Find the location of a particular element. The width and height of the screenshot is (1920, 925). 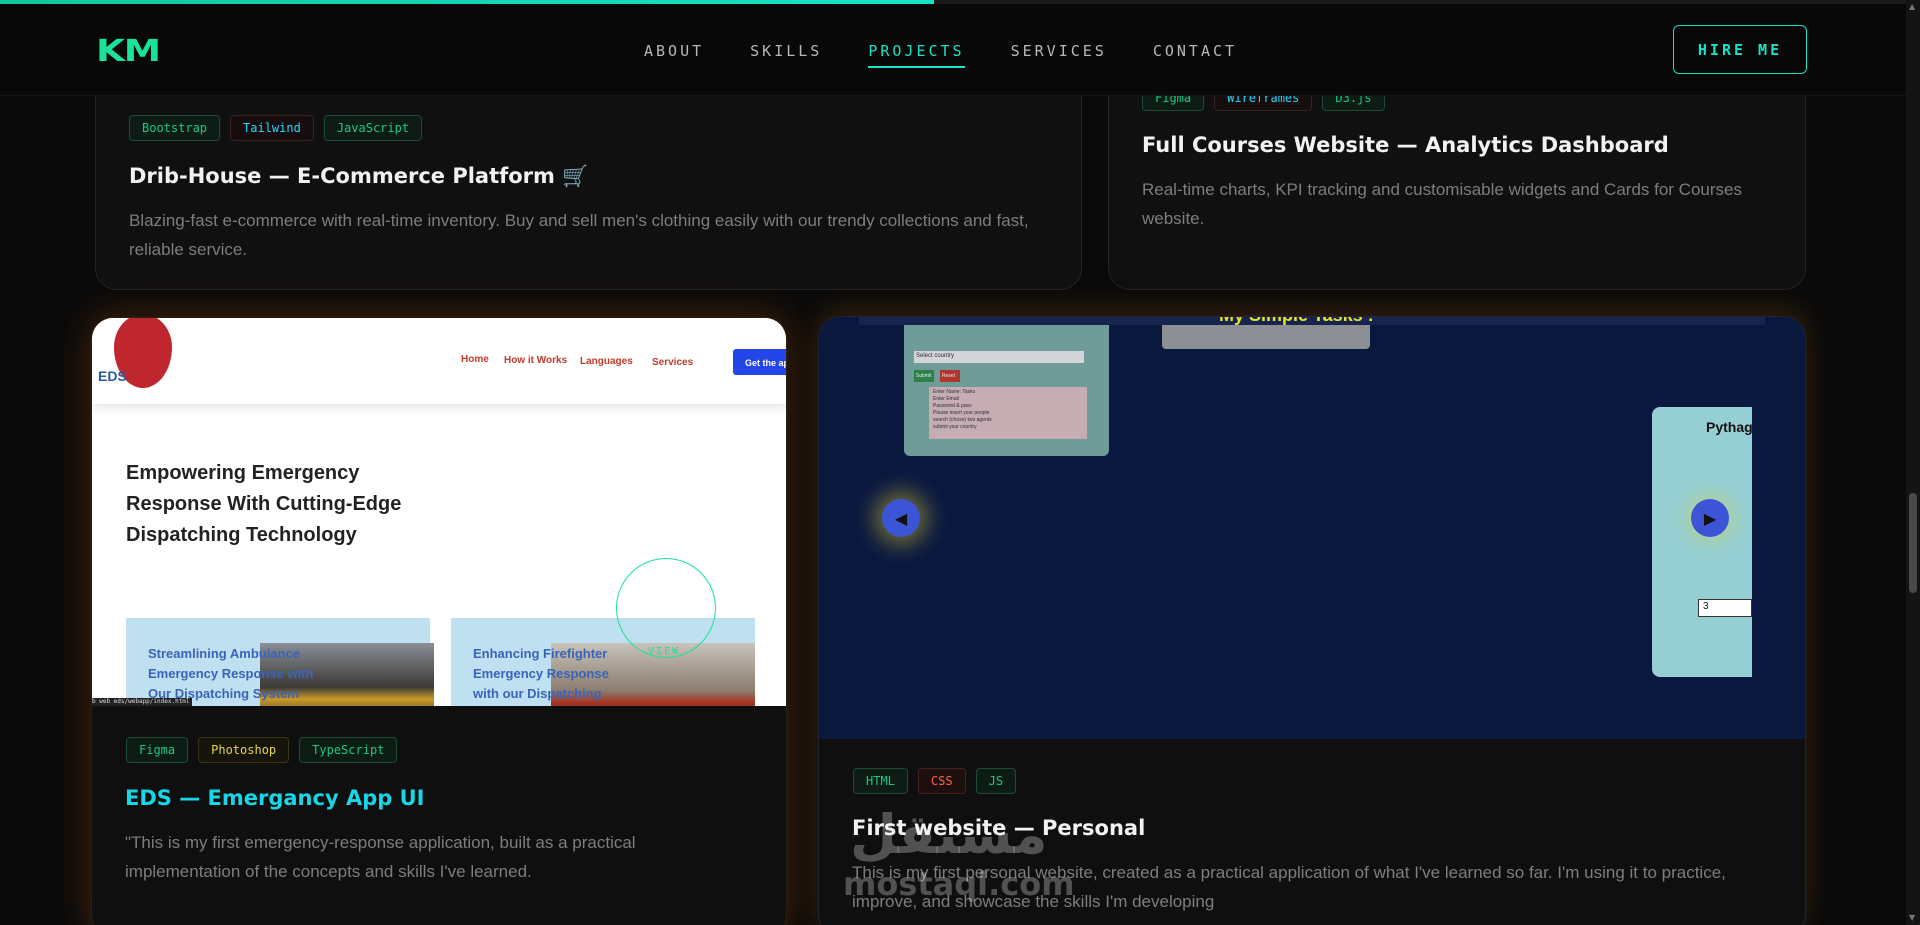

nav-about: ABOUT is located at coordinates (674, 55).